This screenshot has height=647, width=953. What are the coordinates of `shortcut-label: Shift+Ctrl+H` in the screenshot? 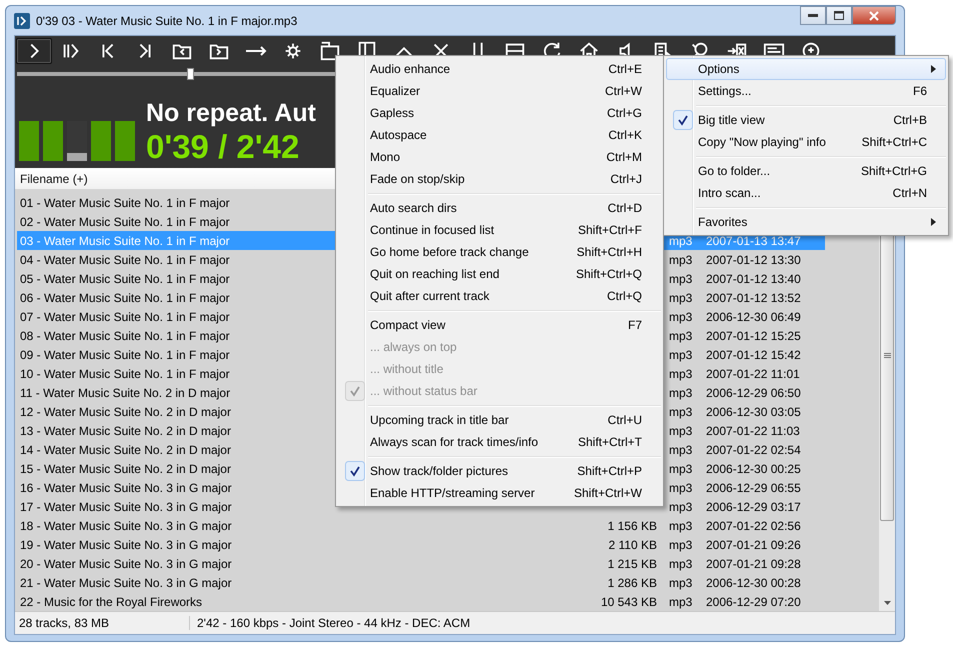 It's located at (609, 252).